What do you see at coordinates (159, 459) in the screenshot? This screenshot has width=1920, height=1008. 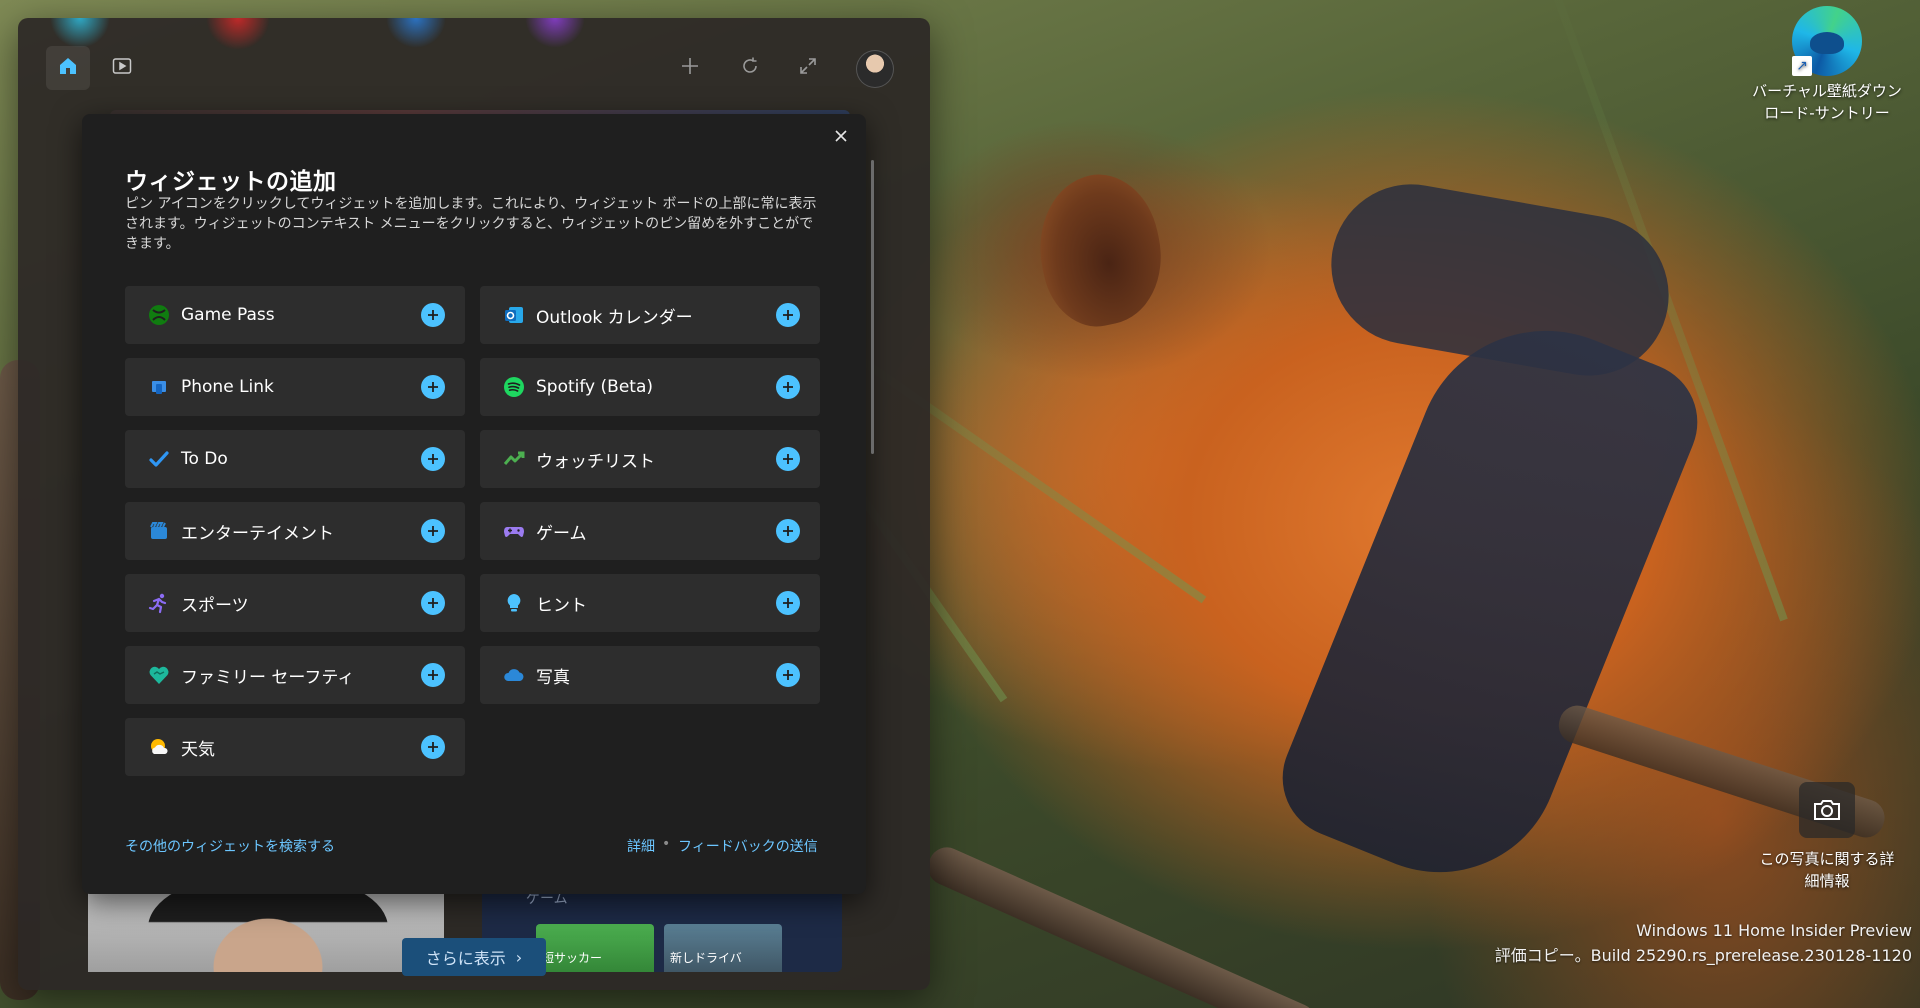 I see `todo-icon` at bounding box center [159, 459].